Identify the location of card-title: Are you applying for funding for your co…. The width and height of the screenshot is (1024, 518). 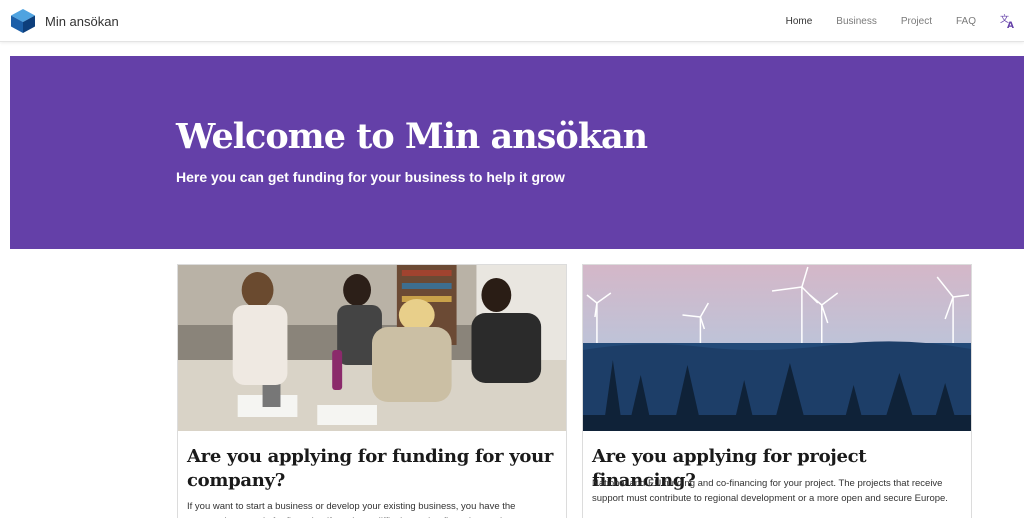
(370, 468).